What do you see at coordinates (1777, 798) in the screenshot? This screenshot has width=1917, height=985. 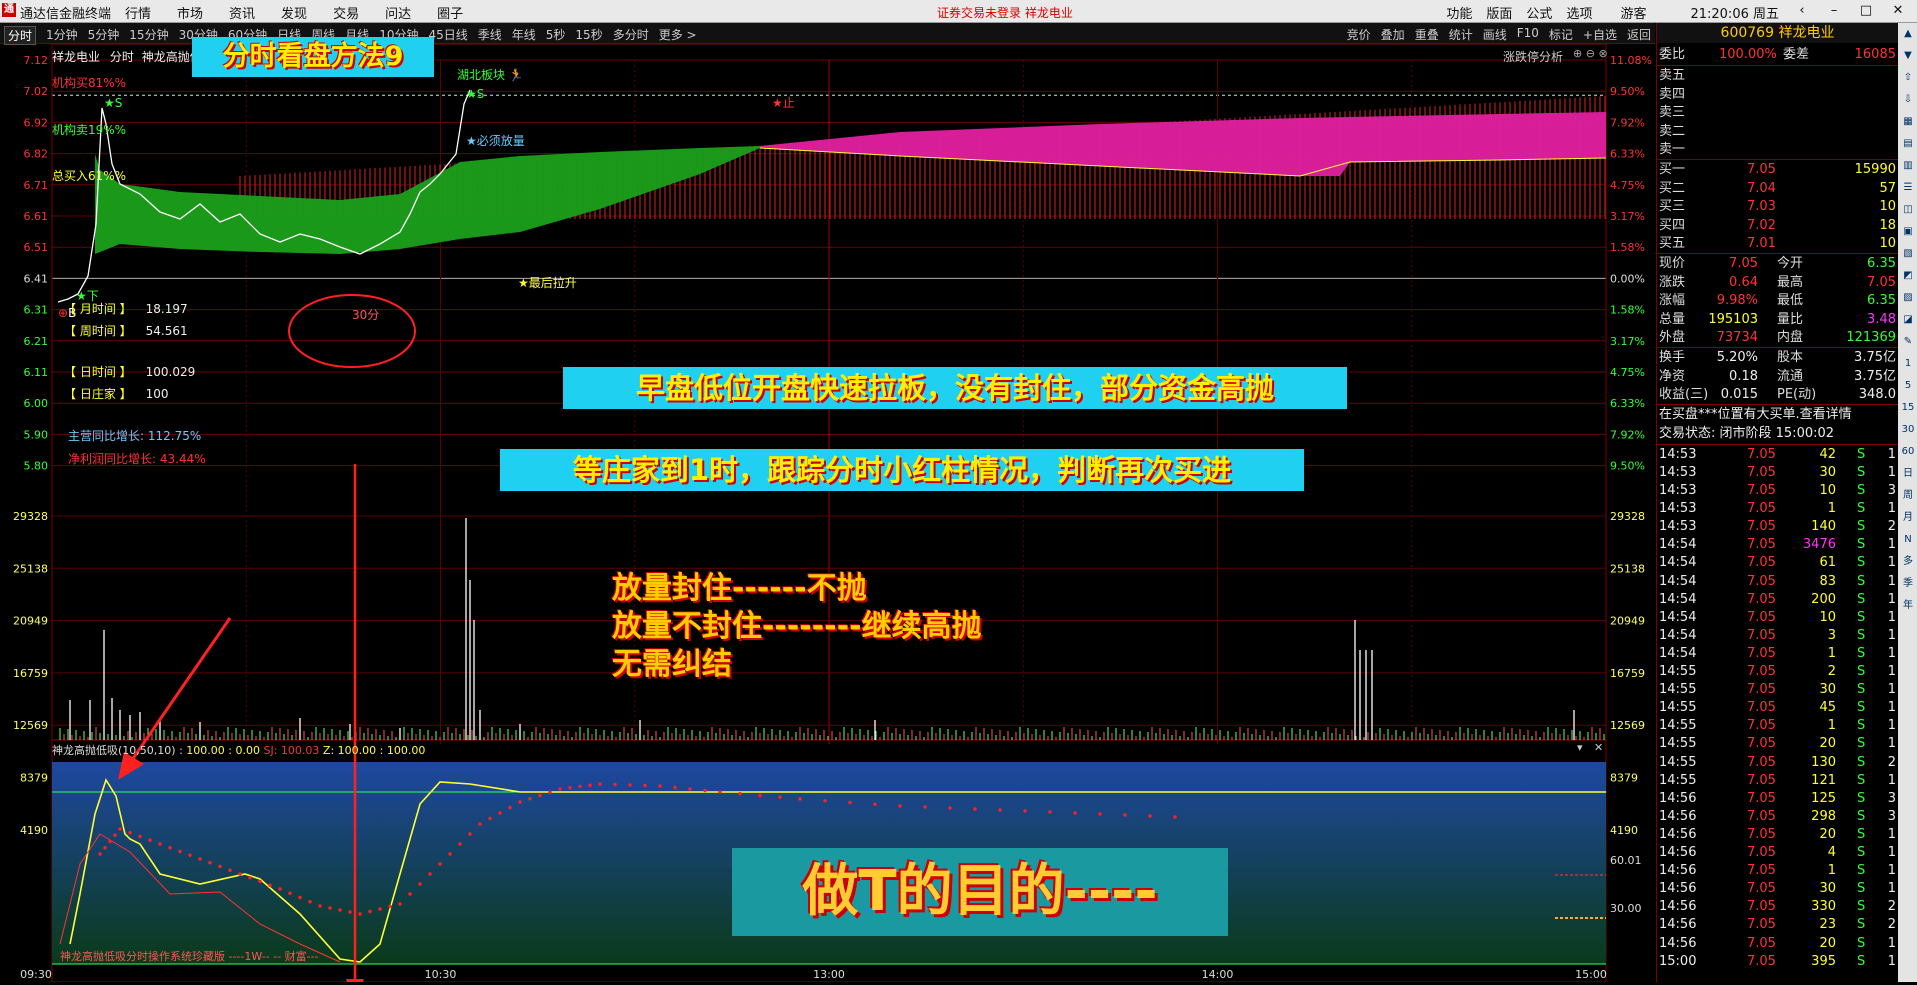 I see `tick-row: 14:56 7.05 125 S 3` at bounding box center [1777, 798].